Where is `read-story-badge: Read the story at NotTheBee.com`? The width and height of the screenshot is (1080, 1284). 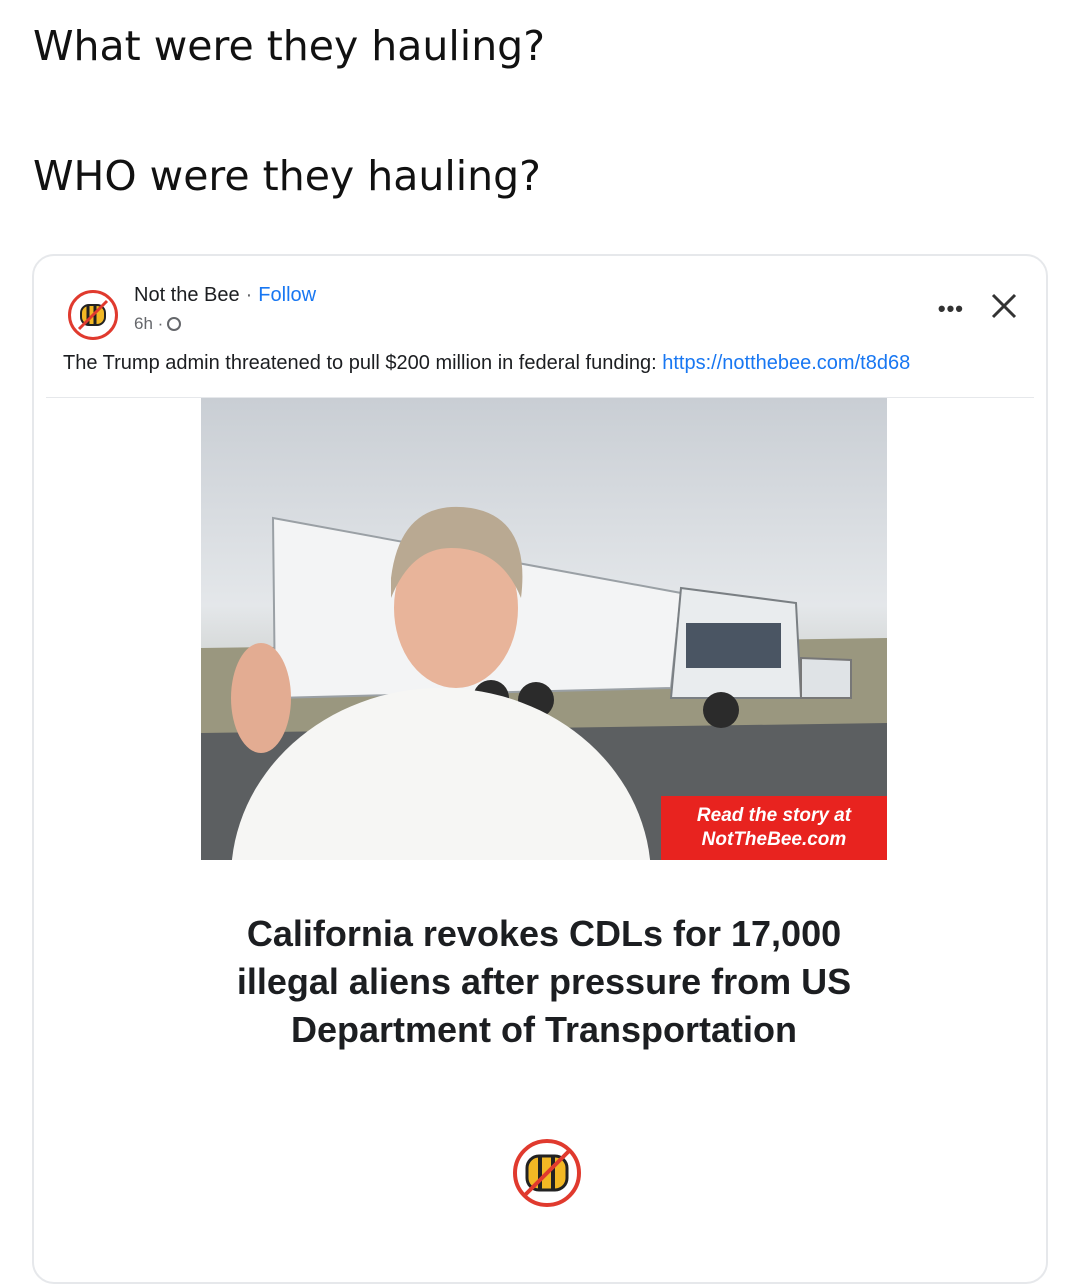 read-story-badge: Read the story at NotTheBee.com is located at coordinates (774, 828).